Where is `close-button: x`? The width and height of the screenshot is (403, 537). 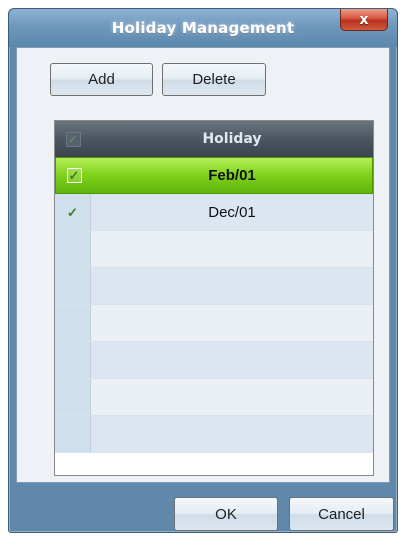
close-button: x is located at coordinates (364, 20).